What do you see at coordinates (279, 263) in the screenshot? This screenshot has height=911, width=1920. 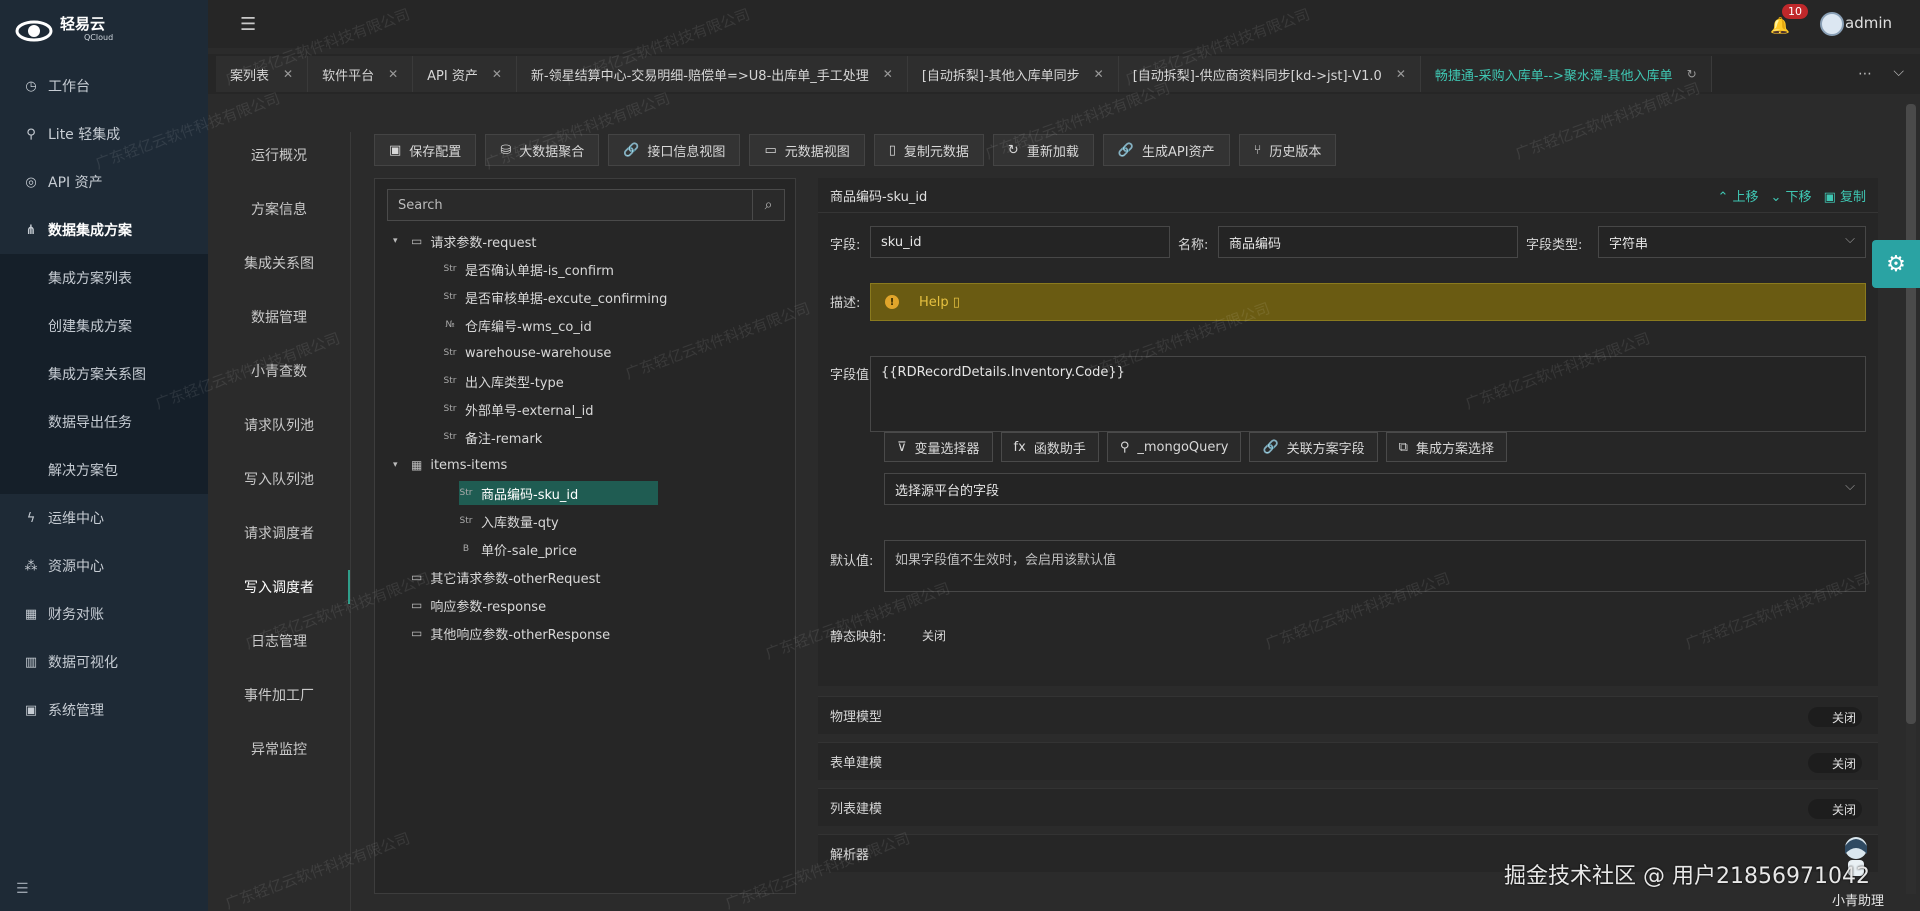 I see `submenu-item: 集成关系图` at bounding box center [279, 263].